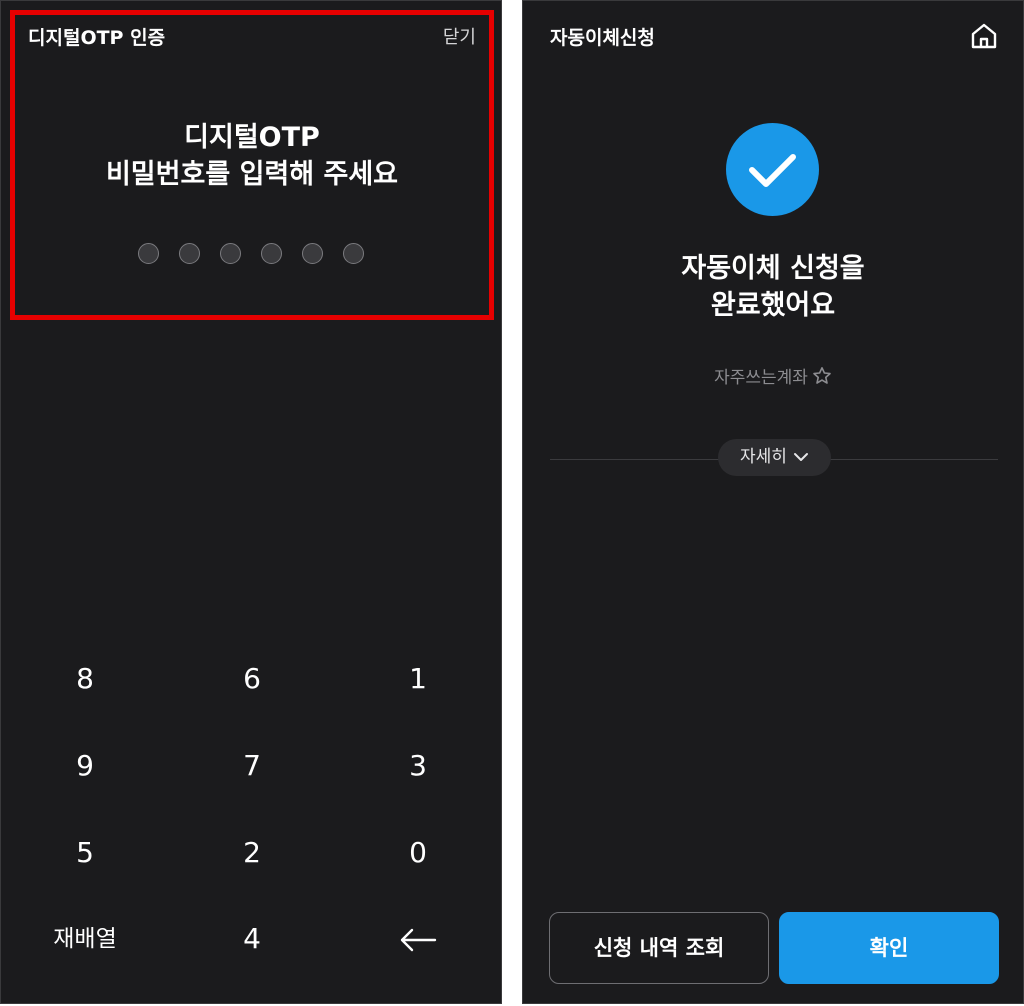  What do you see at coordinates (251, 156) in the screenshot?
I see `otp-heading: 디지털OTP 비밀번호를 입력해 주세요` at bounding box center [251, 156].